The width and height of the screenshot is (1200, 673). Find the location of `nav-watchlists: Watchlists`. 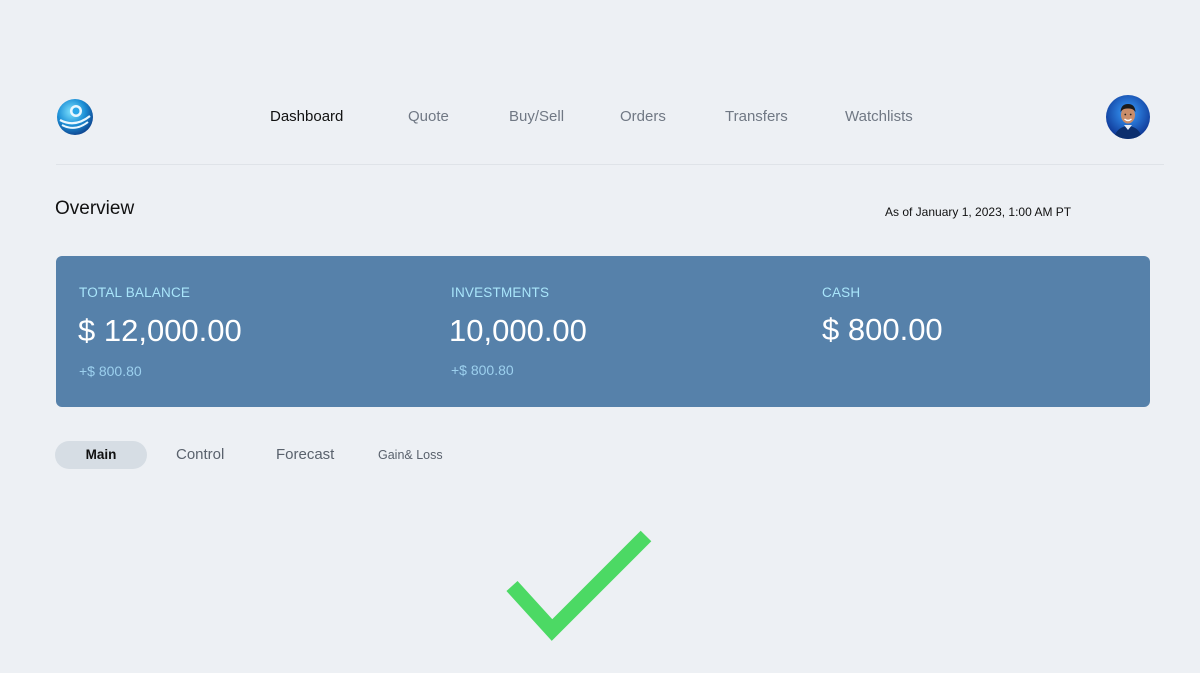

nav-watchlists: Watchlists is located at coordinates (879, 117).